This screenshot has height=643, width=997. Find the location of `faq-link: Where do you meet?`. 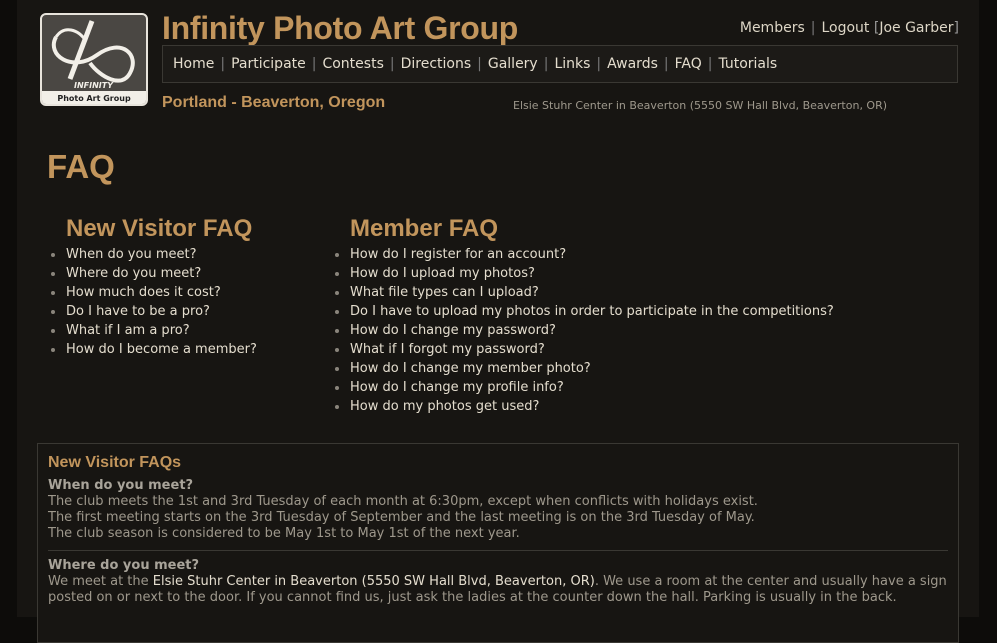

faq-link: Where do you meet? is located at coordinates (152, 273).